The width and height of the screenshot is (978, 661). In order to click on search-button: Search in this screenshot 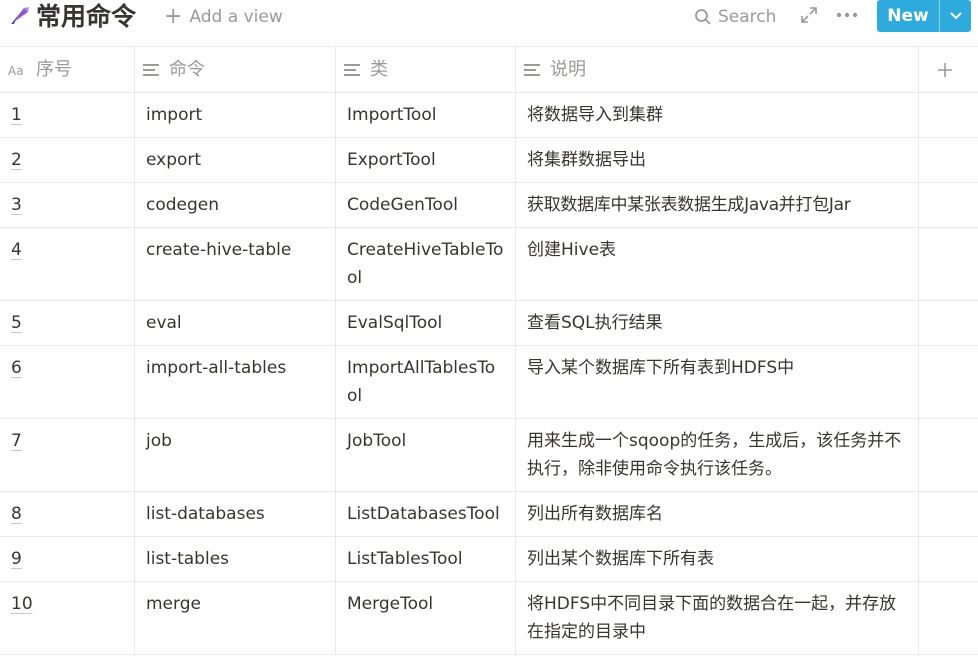, I will do `click(735, 17)`.